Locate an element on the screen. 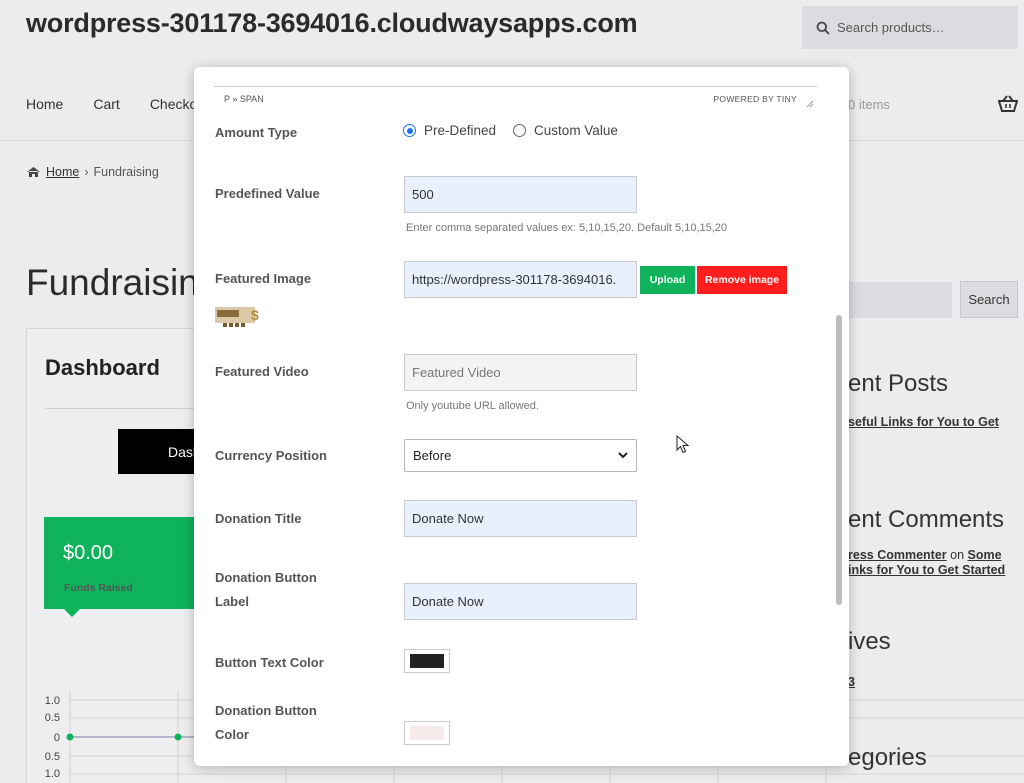  card-pointer is located at coordinates (72, 613).